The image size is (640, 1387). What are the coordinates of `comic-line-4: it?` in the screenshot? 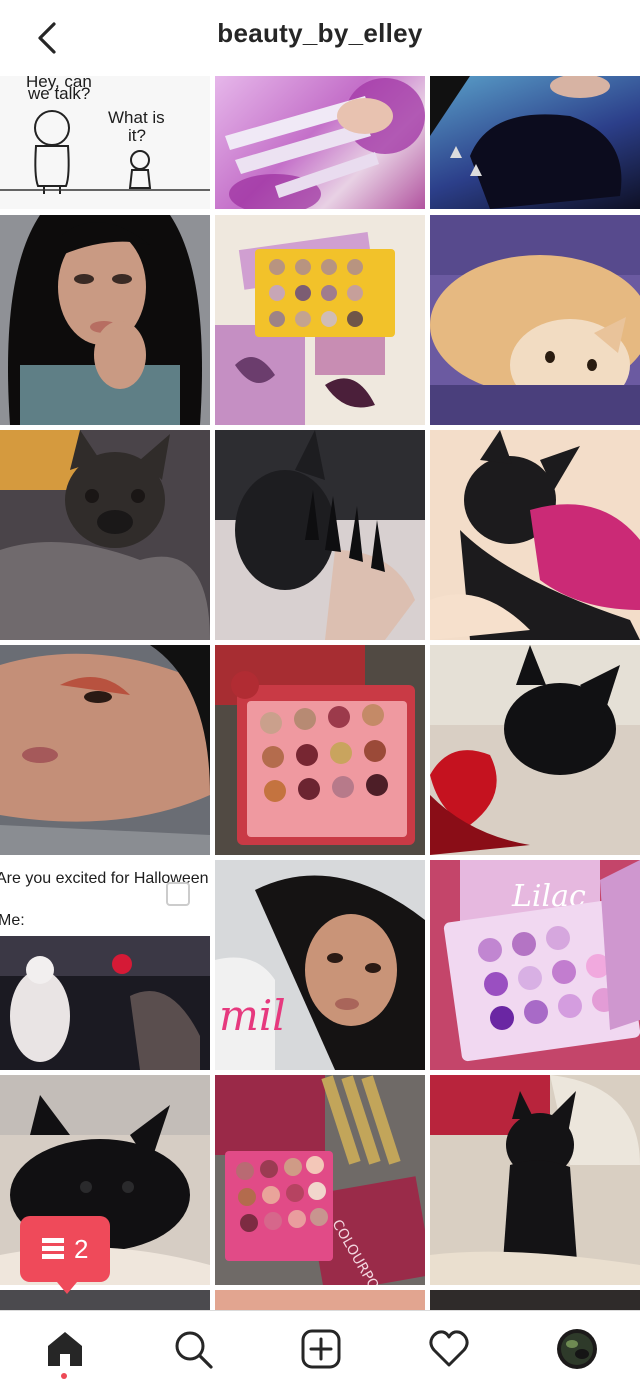 It's located at (137, 135).